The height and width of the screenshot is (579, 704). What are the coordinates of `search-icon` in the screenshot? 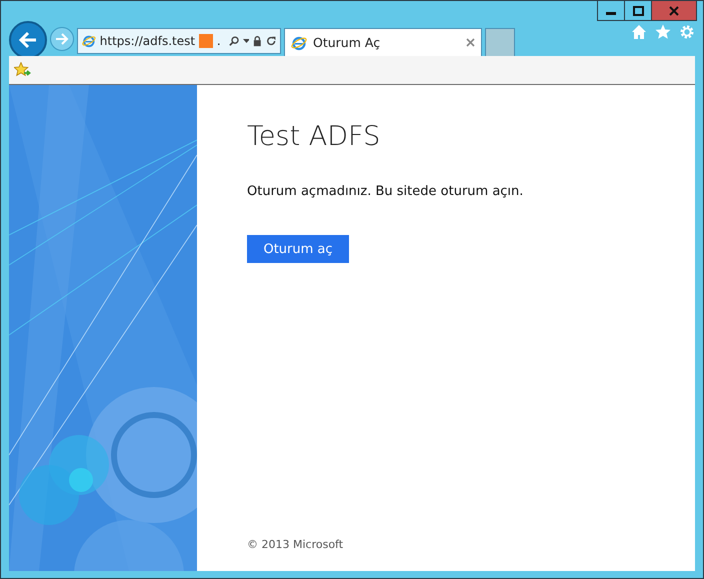 It's located at (234, 41).